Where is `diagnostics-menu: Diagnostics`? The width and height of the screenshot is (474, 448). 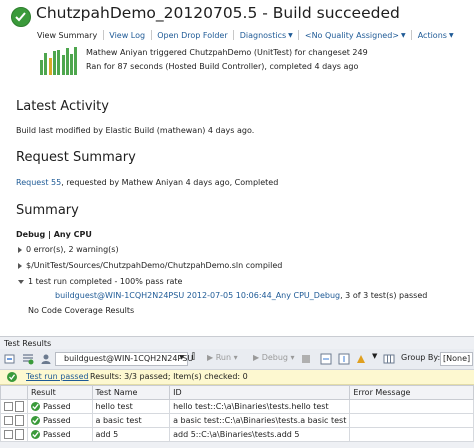 diagnostics-menu: Diagnostics is located at coordinates (263, 35).